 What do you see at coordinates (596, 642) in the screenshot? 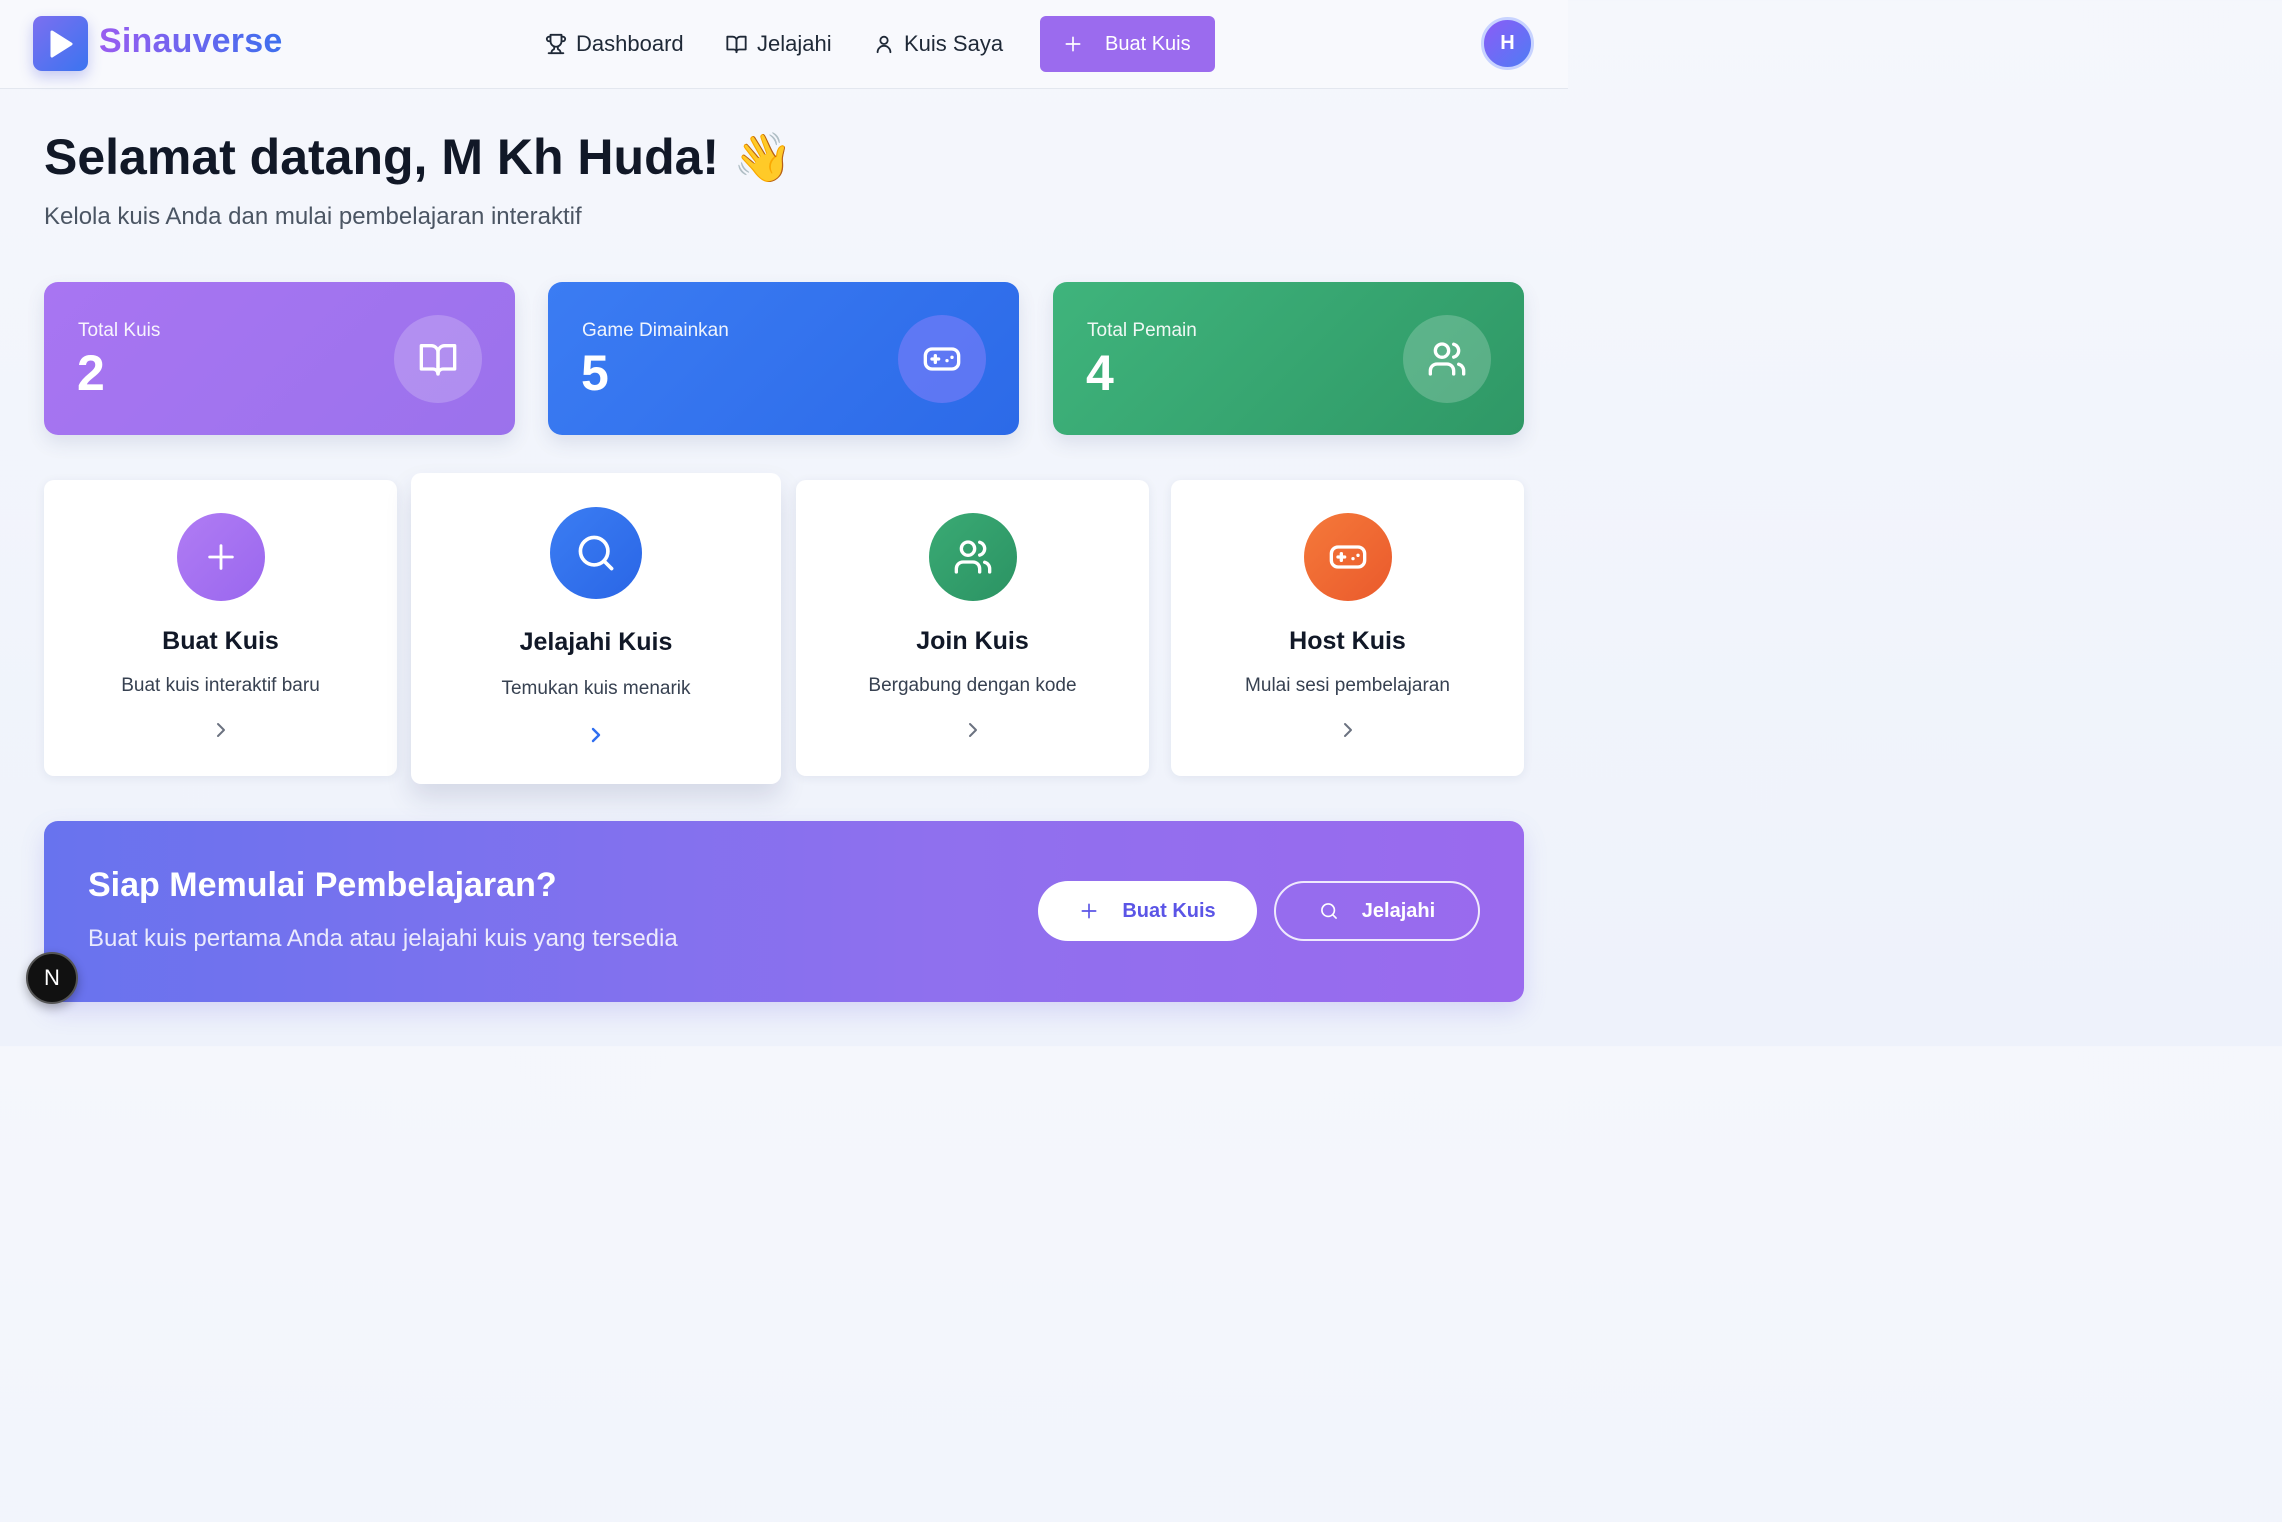
I see `card-title: Jelajahi Kuis` at bounding box center [596, 642].